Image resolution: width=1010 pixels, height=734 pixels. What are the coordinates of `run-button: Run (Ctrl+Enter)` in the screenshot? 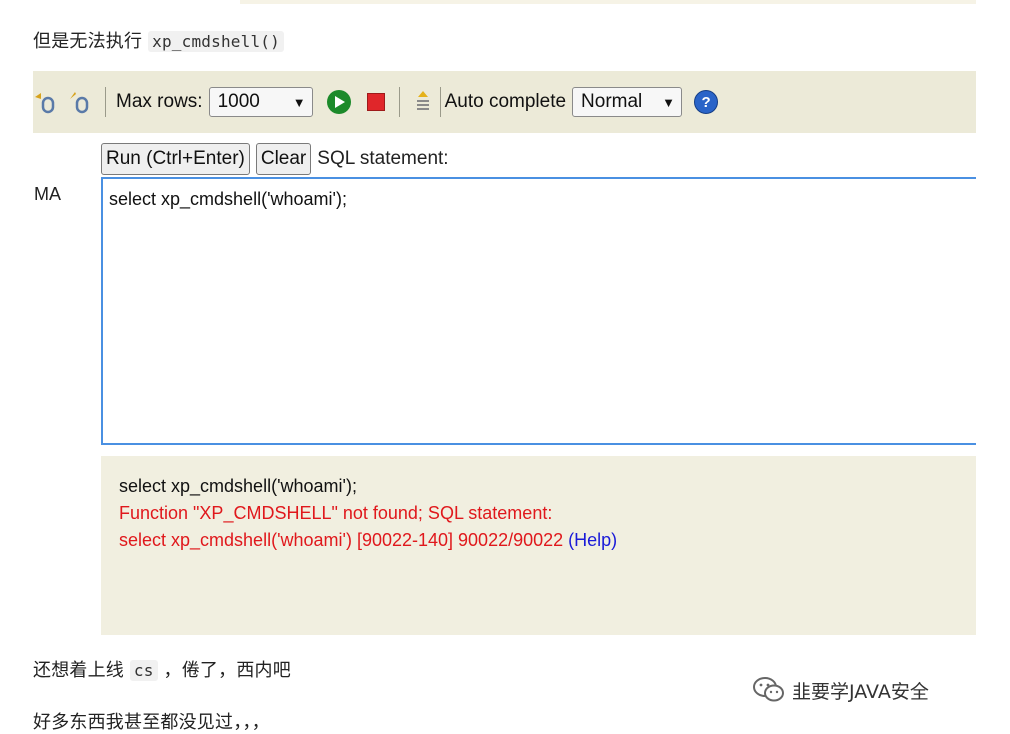 It's located at (175, 159).